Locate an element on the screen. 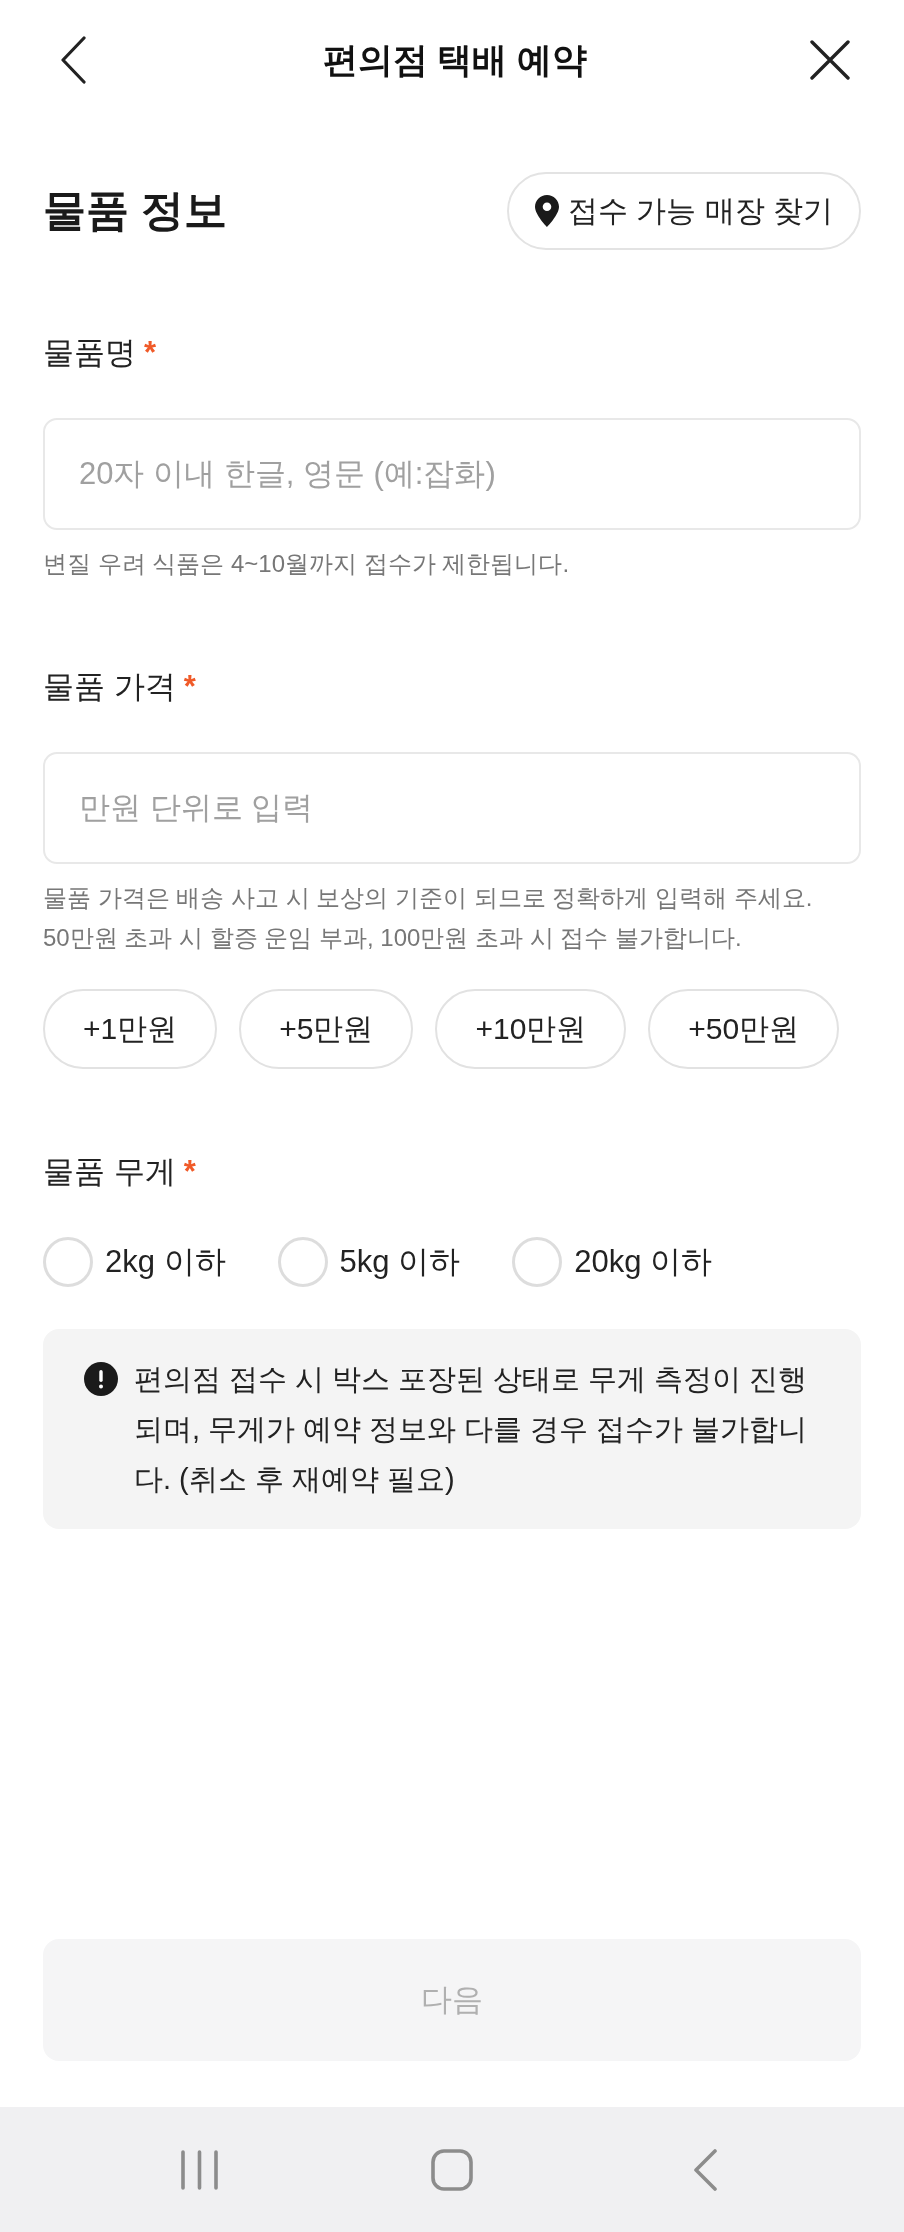 Image resolution: width=904 pixels, height=2232 pixels. home-icon is located at coordinates (452, 2169).